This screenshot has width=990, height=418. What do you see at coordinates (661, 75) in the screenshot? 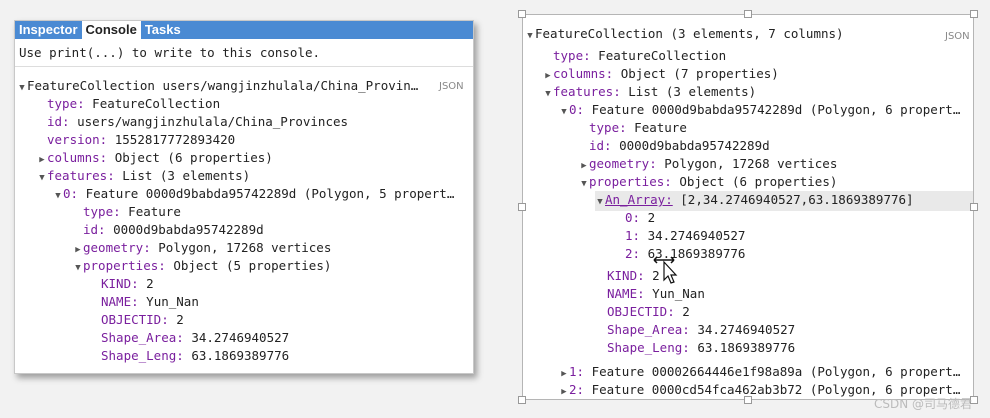
I see `tree-row-columns: ▶ columns: Object (7 properties)` at bounding box center [661, 75].